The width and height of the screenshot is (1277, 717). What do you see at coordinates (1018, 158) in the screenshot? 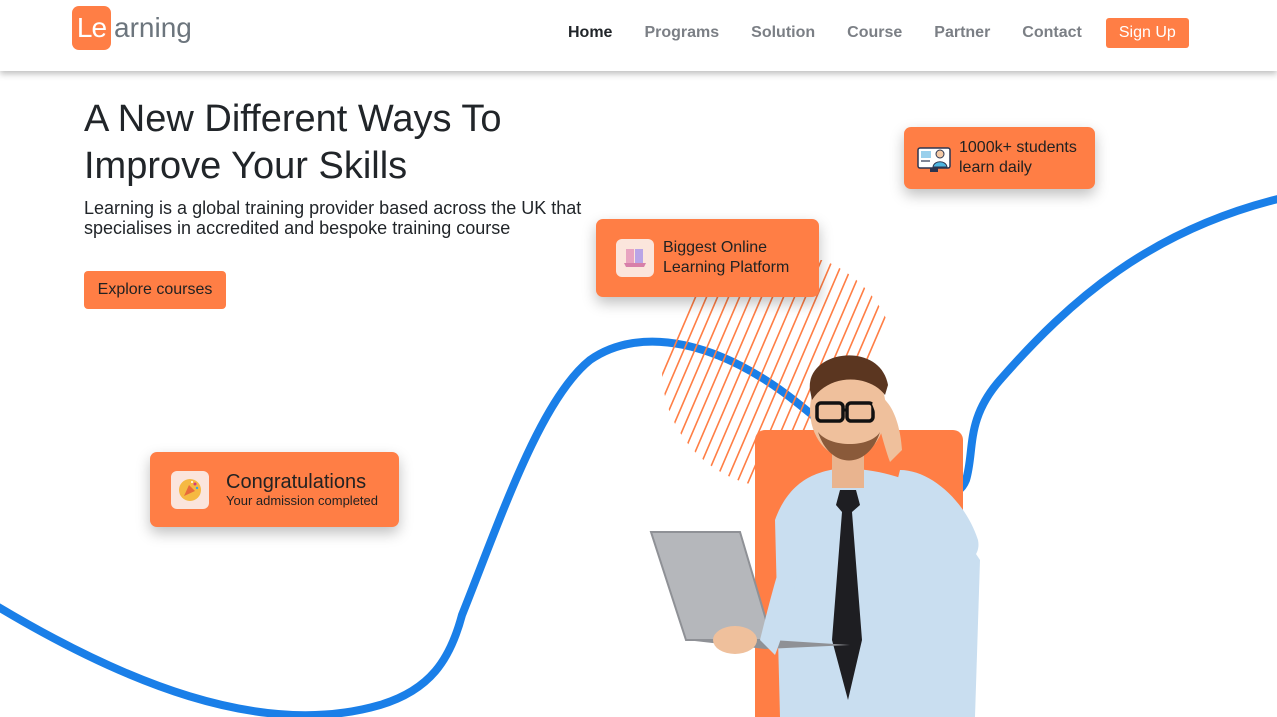
I see `students-card-text: 1000k+ students learn daily` at bounding box center [1018, 158].